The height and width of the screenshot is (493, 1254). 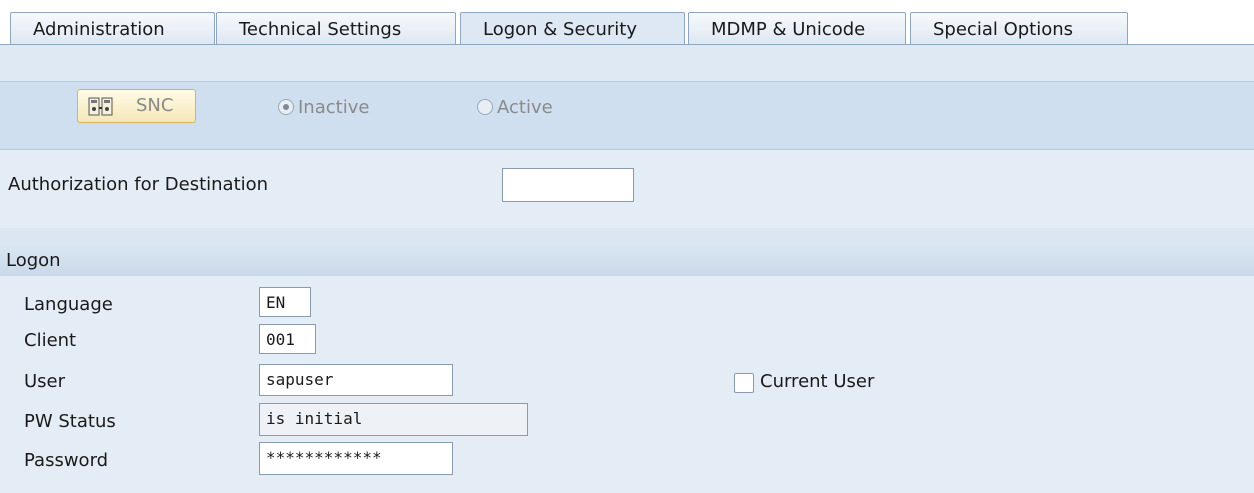 I want to click on radio-selected-dot, so click(x=286, y=107).